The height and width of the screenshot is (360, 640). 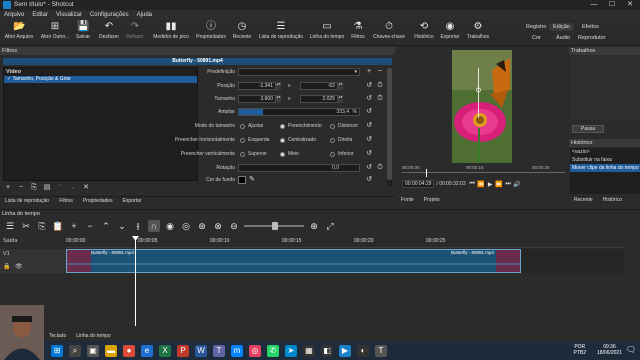 I want to click on keyframe-rotation-icon: ⏱, so click(x=380, y=168).